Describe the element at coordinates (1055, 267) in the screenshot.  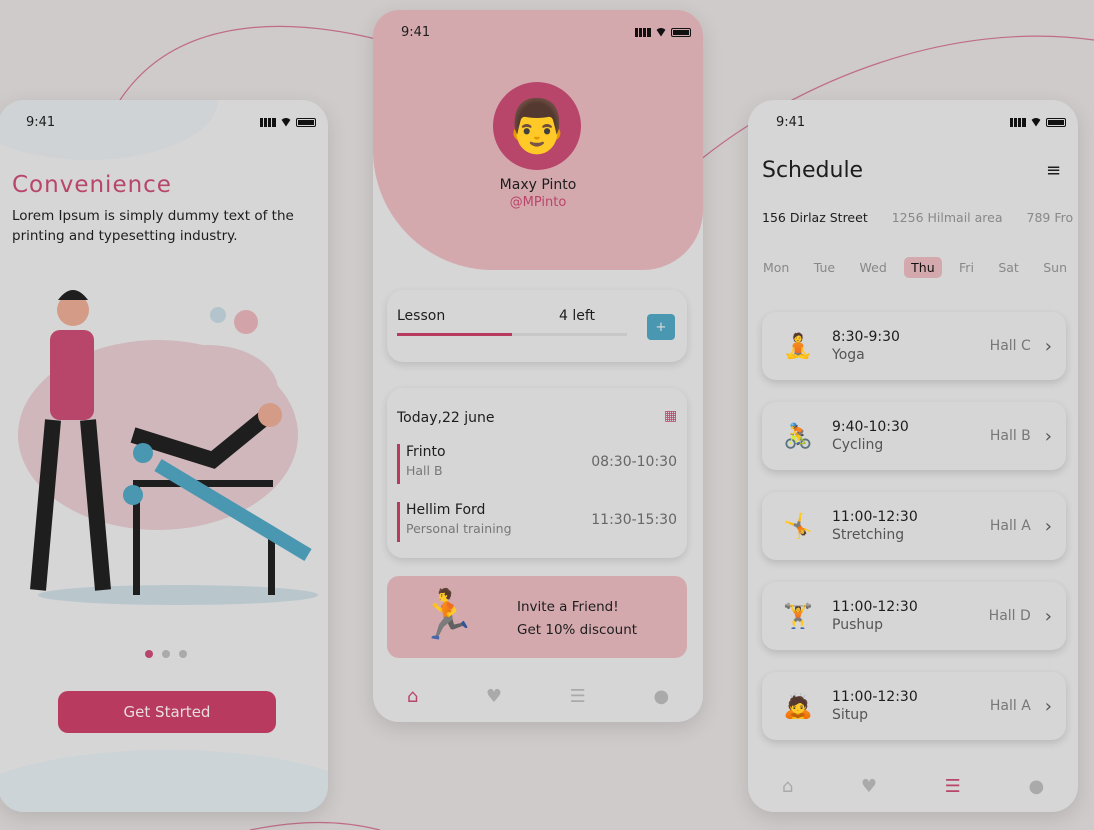
I see `day-tab: Sun` at that location.